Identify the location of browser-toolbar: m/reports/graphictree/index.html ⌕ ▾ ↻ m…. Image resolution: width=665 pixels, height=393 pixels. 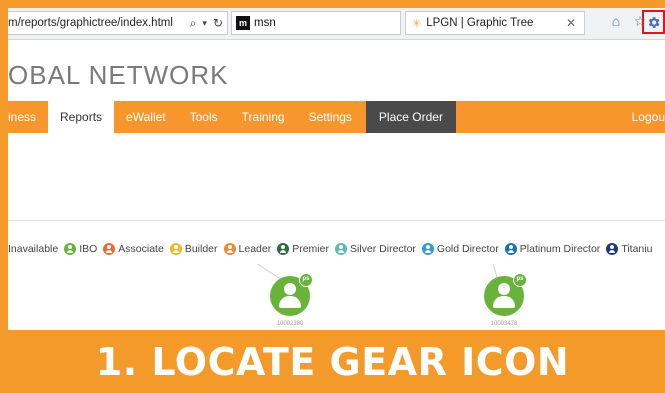
(336, 24).